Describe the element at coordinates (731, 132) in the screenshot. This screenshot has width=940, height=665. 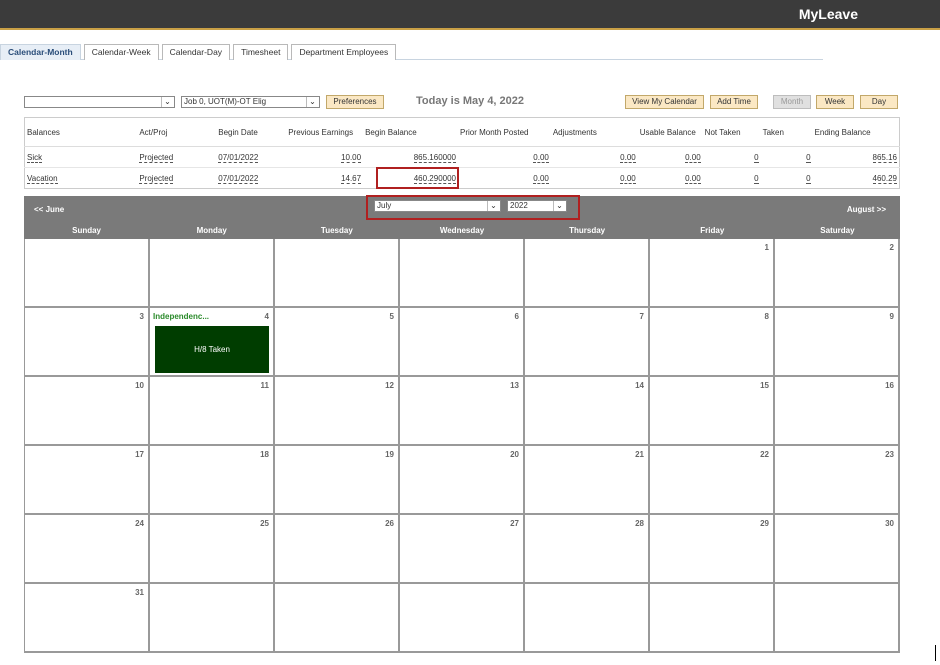
I see `col-not-taken: Not Taken` at that location.